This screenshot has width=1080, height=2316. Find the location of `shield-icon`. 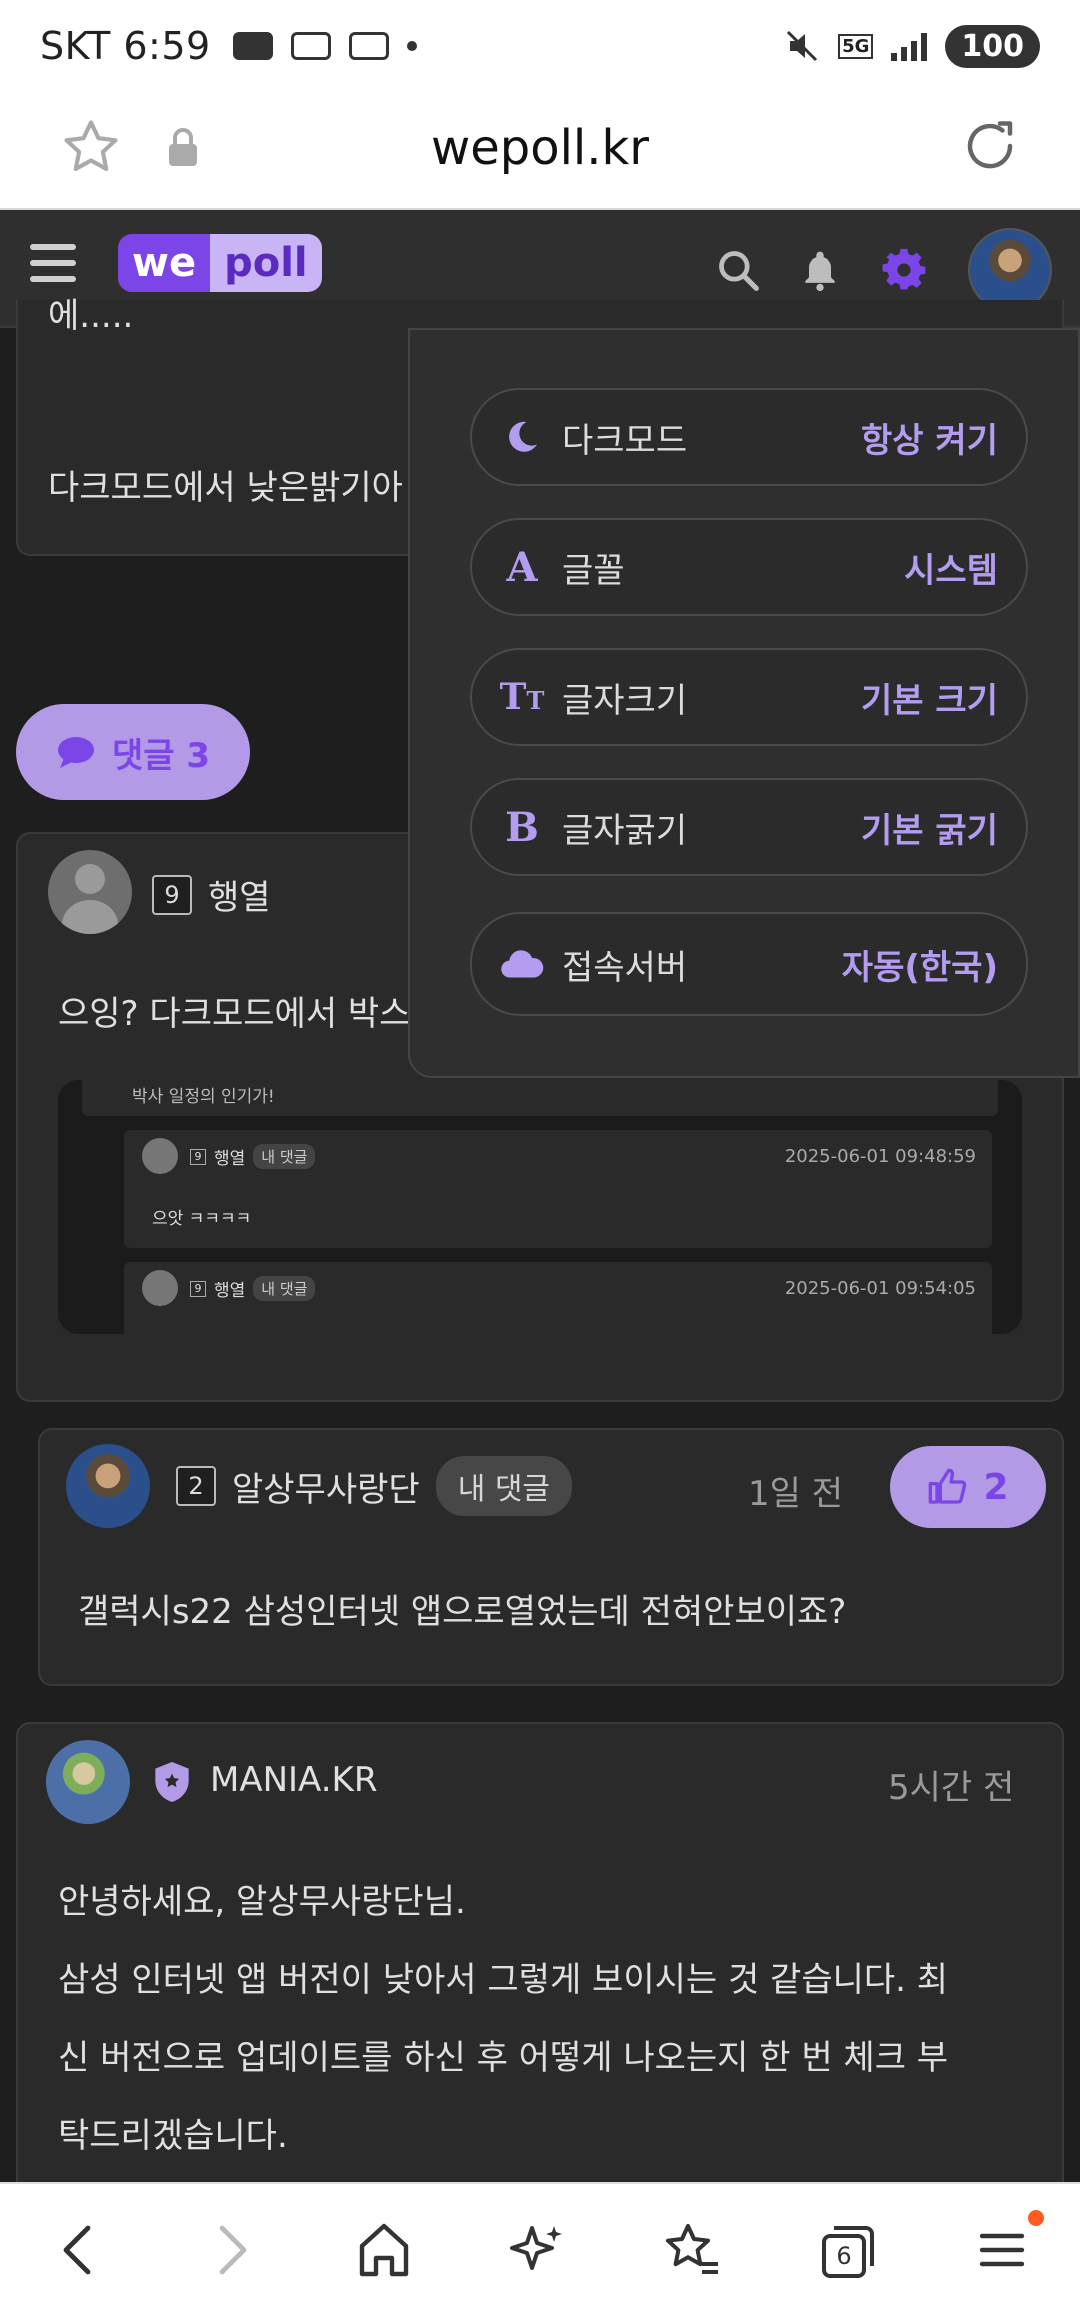

shield-icon is located at coordinates (172, 1782).